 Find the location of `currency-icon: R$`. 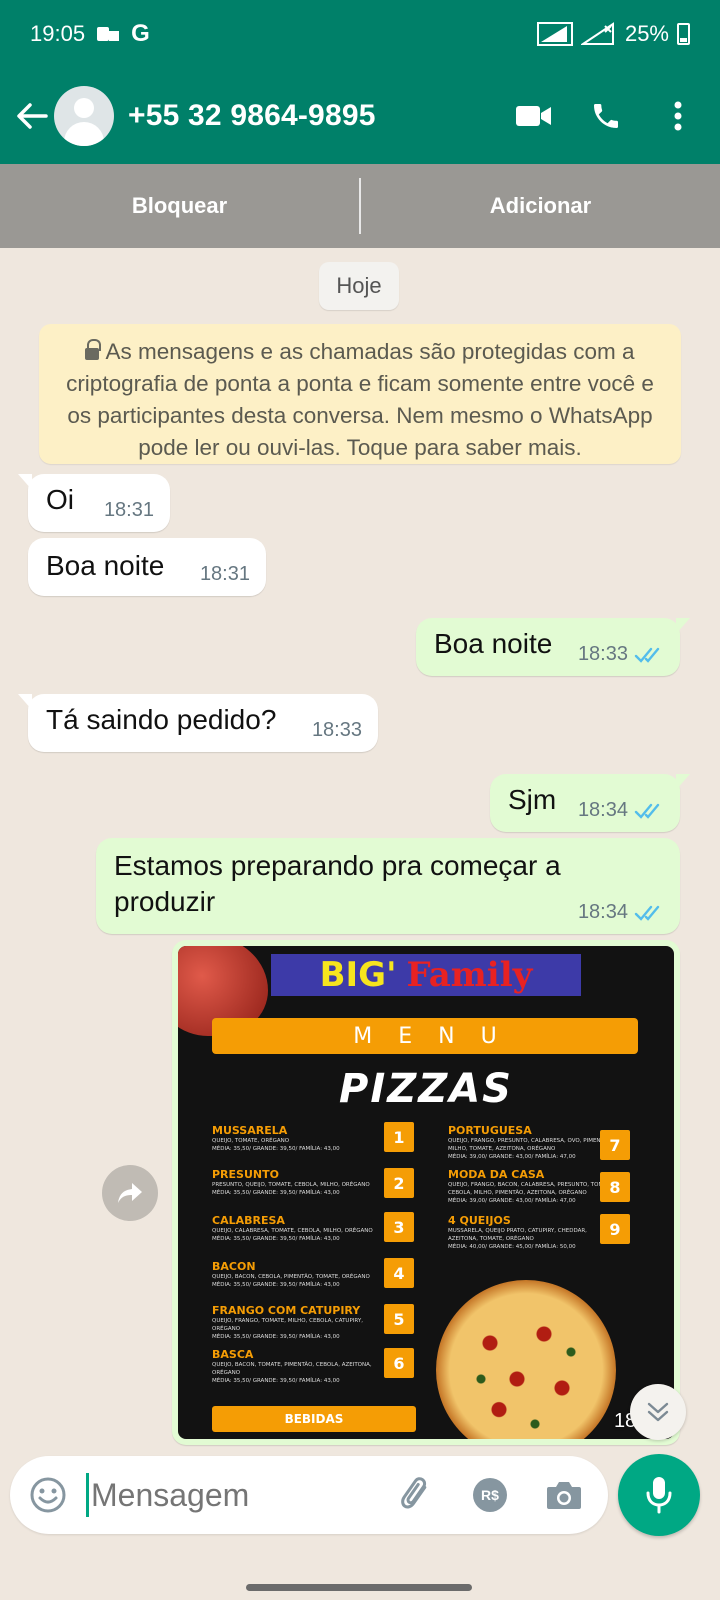

currency-icon: R$ is located at coordinates (490, 1495).